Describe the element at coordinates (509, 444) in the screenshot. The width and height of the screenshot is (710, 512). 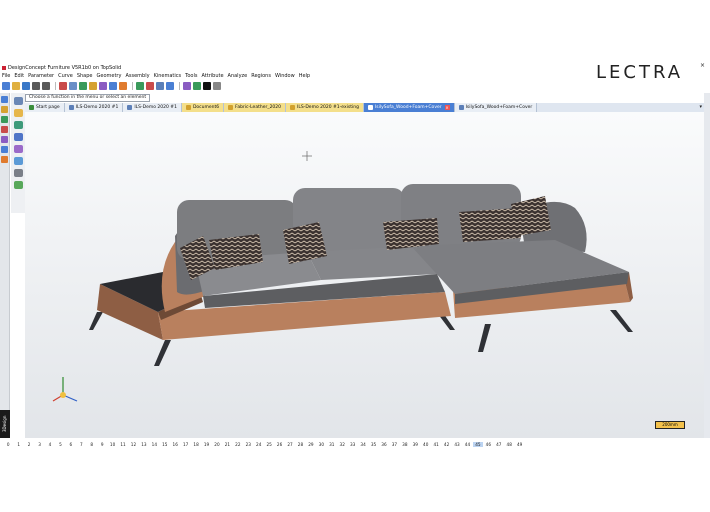
I see `layer-number: 48` at that location.